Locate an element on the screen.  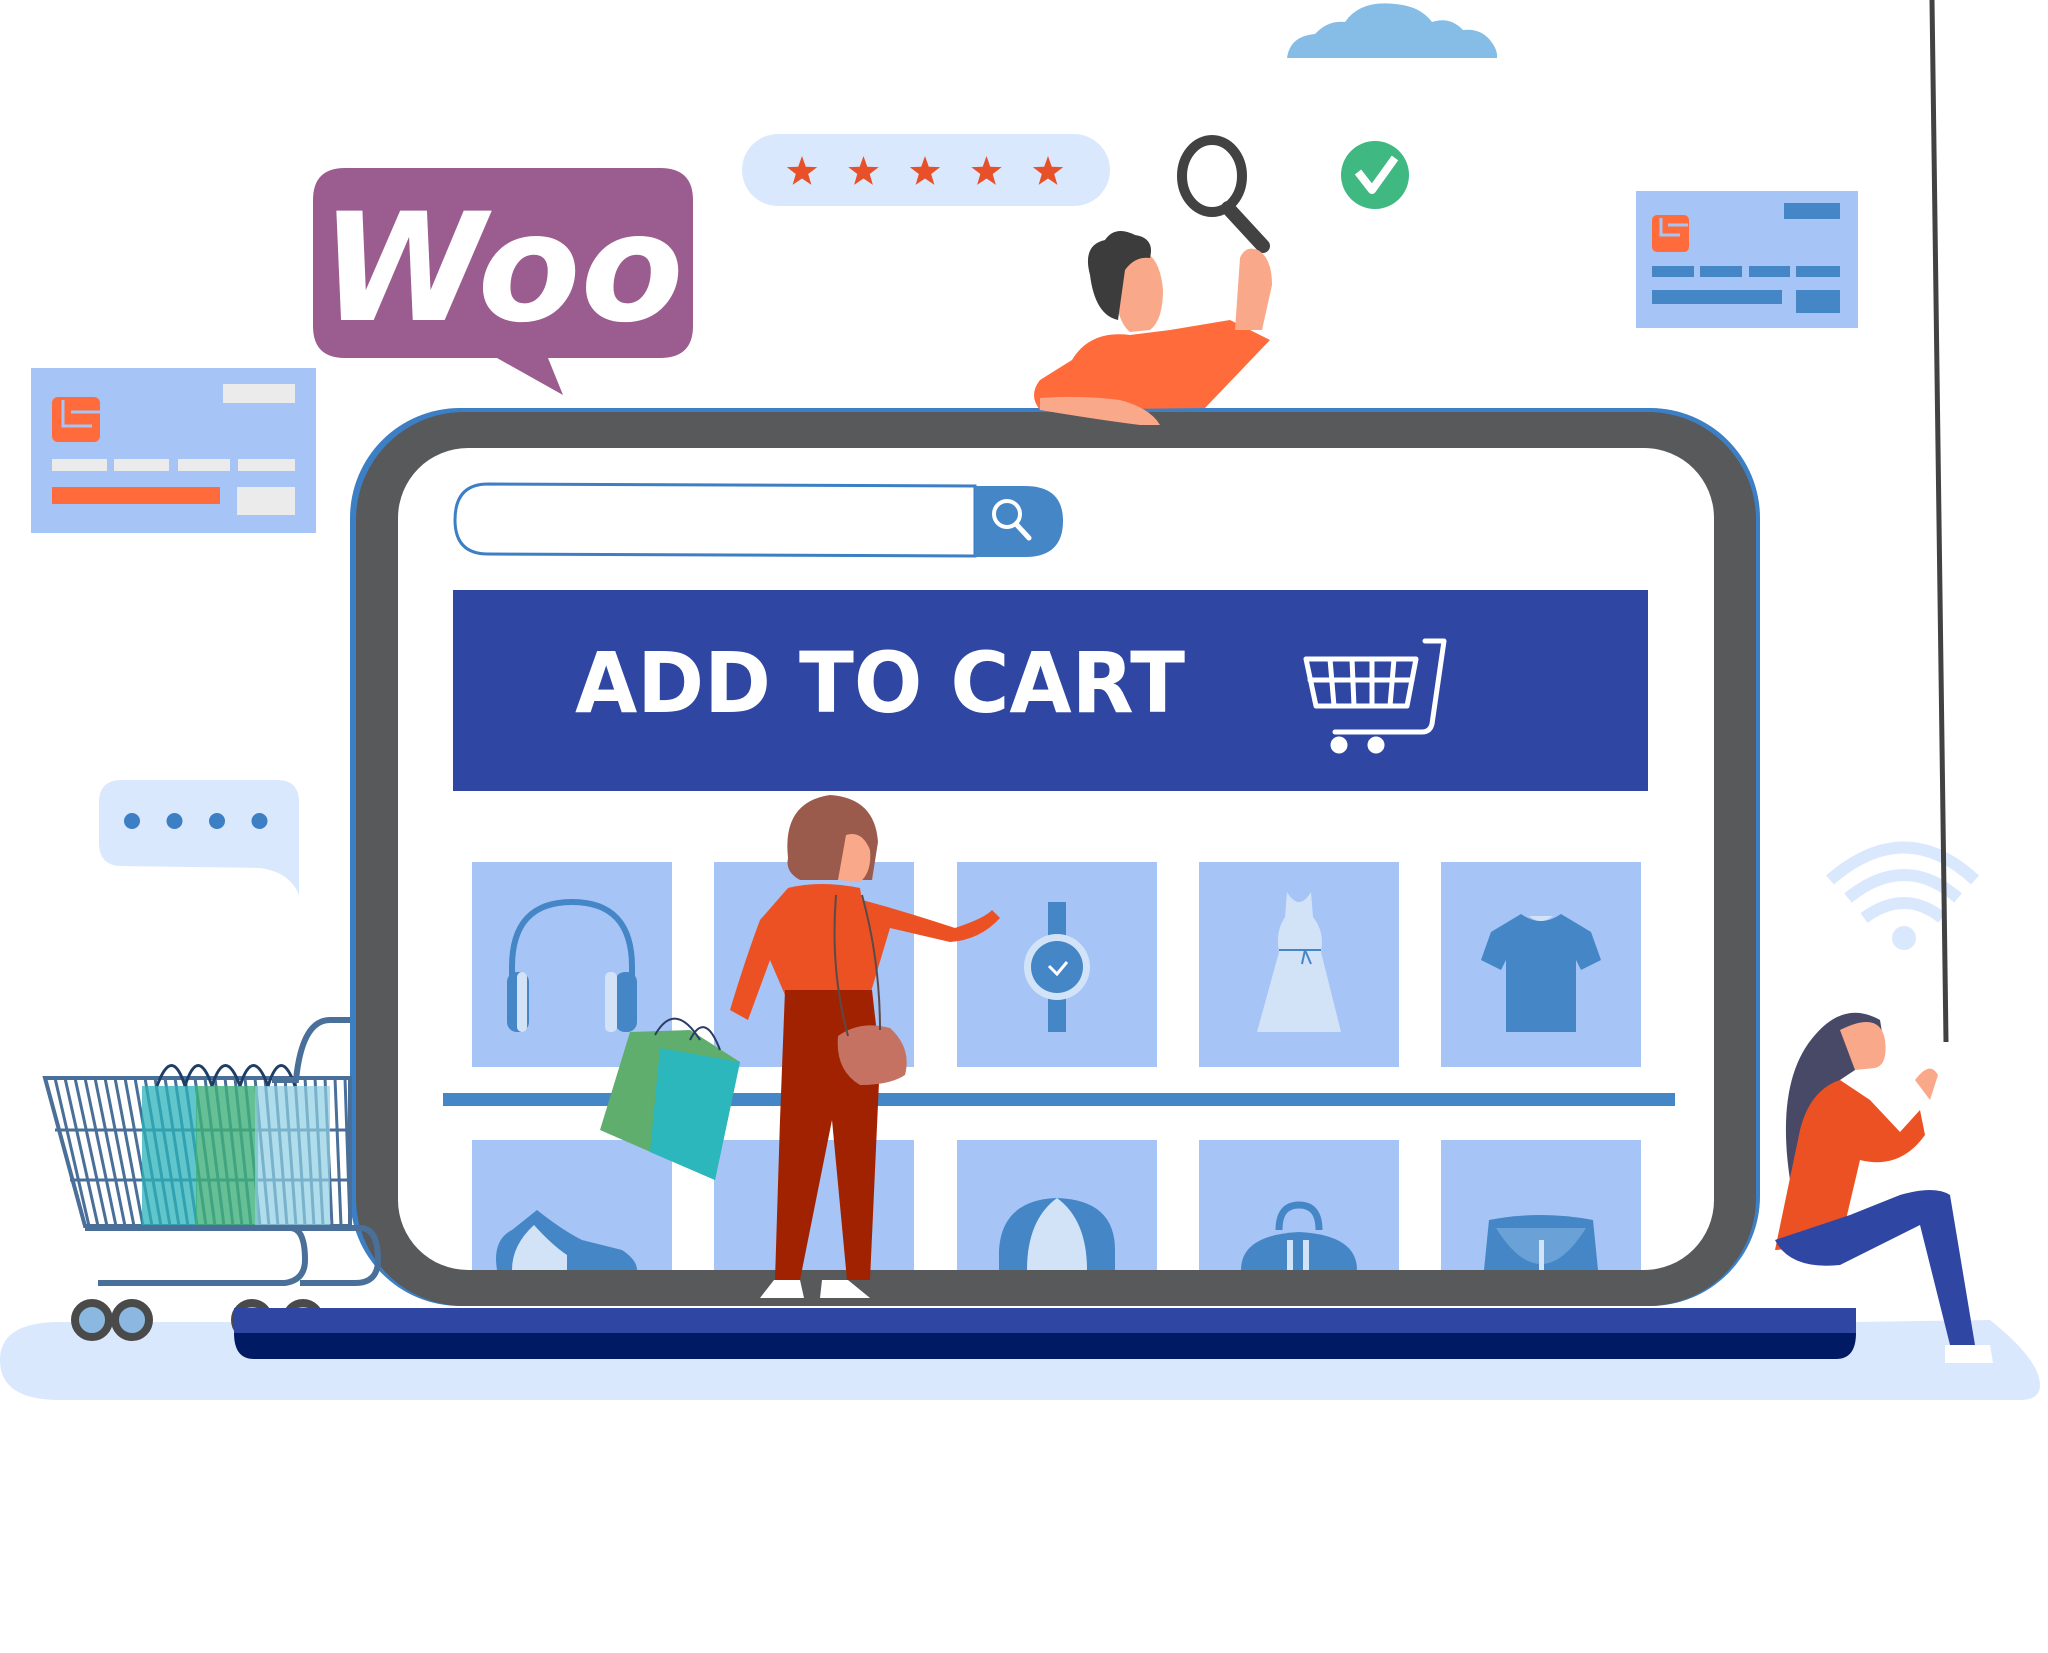
add-to-cart-button: ADD TO CART is located at coordinates (1050, 690).